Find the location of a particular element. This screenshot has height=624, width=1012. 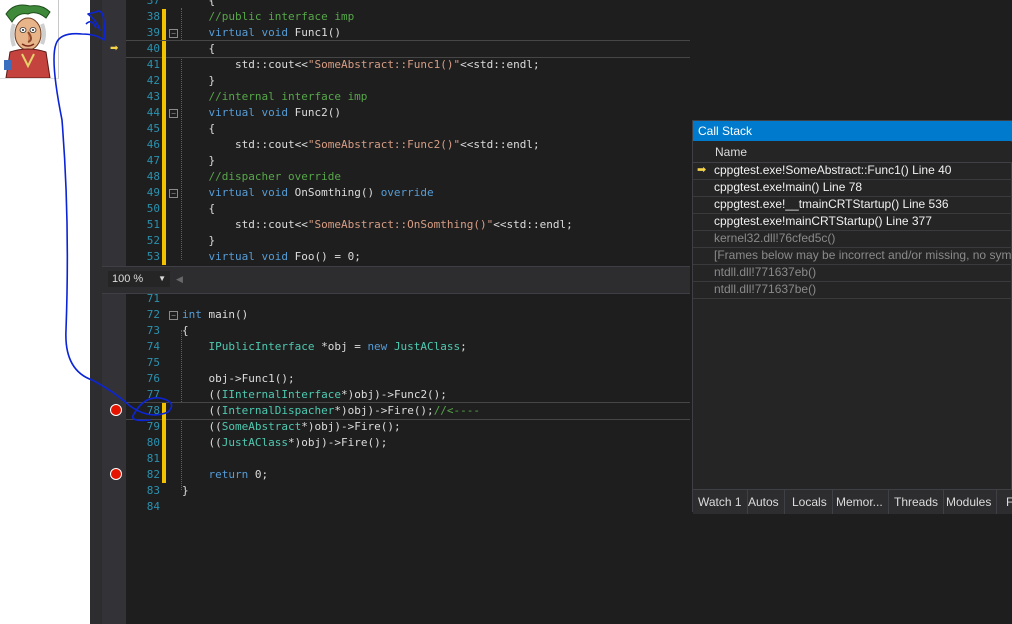

scroll-left-icon: ◀ is located at coordinates (179, 280).